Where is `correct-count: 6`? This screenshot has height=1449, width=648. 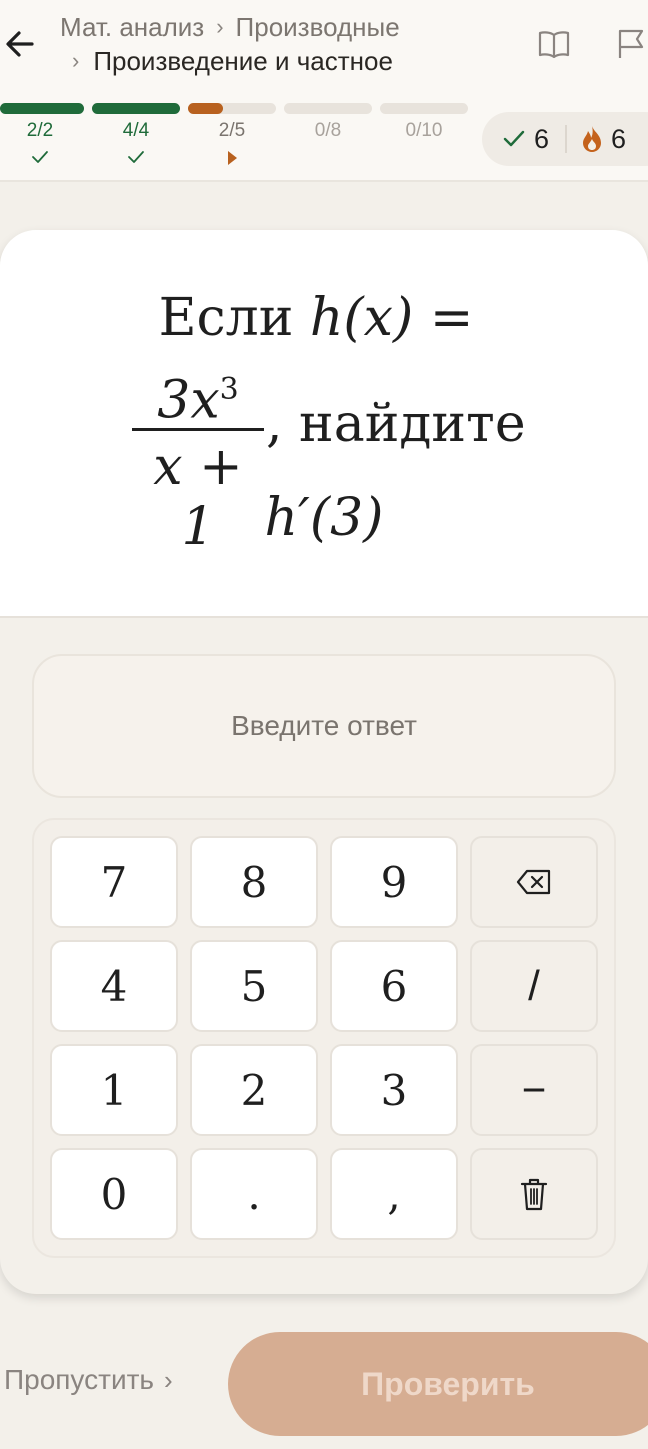
correct-count: 6 is located at coordinates (525, 139).